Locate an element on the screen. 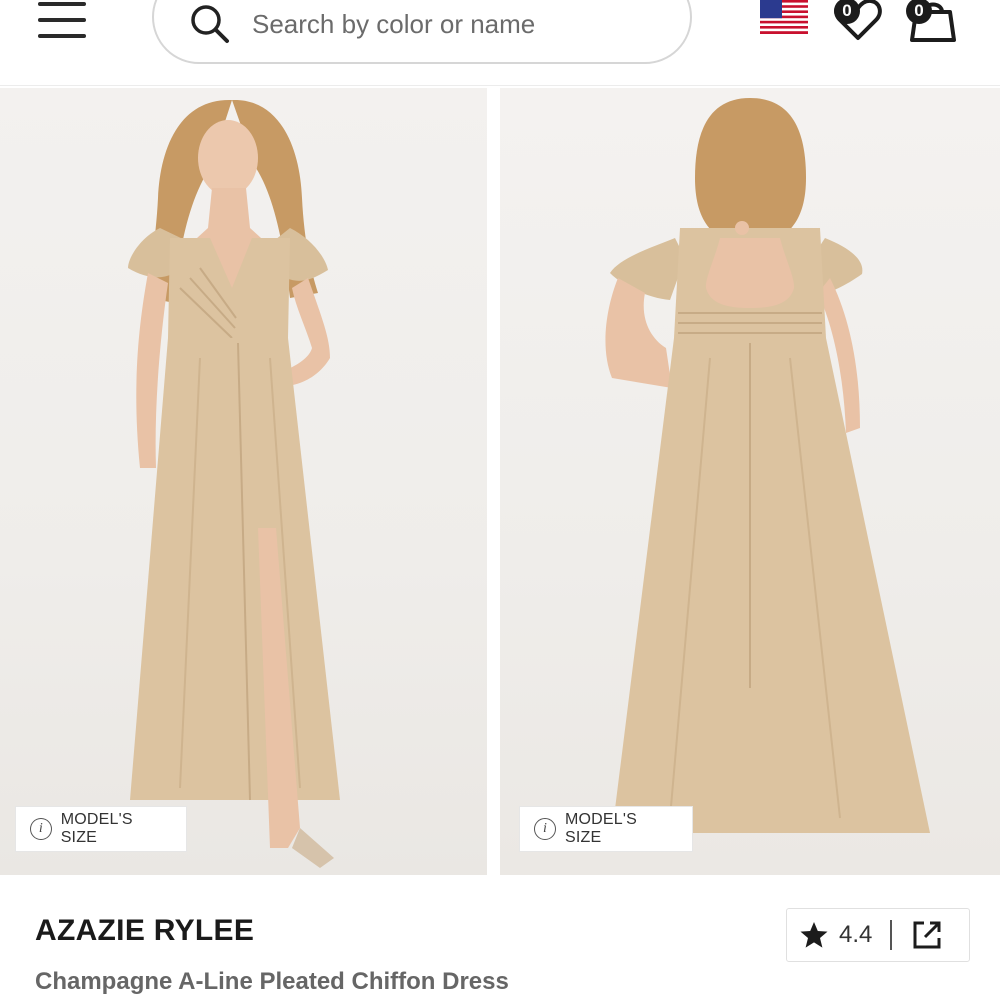  star-icon is located at coordinates (814, 935).